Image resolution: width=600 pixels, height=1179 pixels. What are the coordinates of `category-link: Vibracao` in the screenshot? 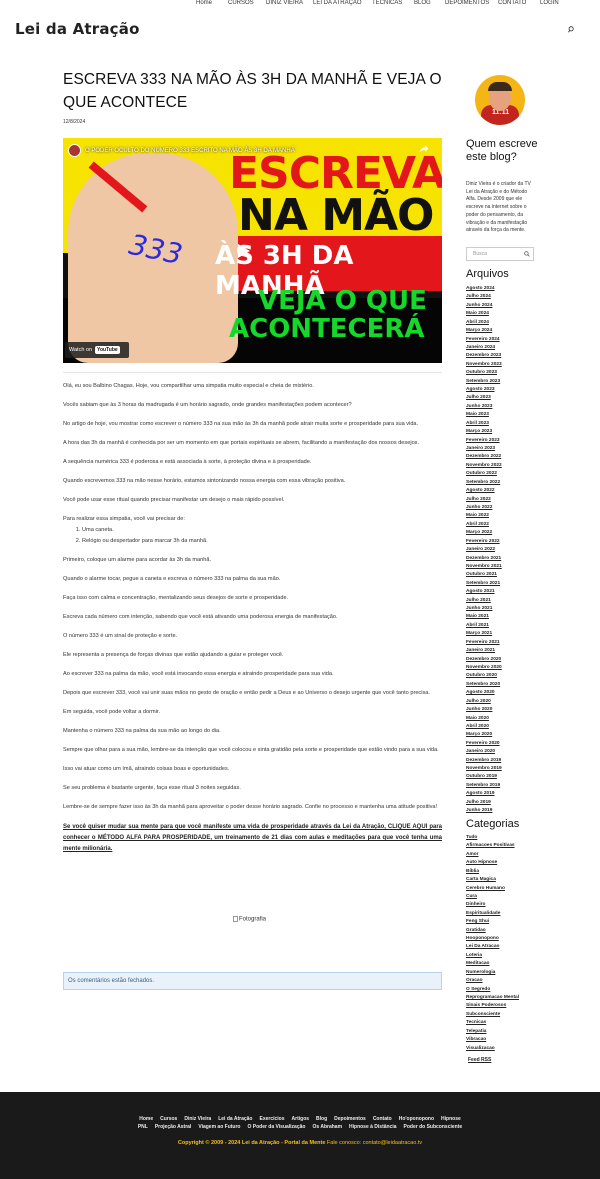 It's located at (506, 1040).